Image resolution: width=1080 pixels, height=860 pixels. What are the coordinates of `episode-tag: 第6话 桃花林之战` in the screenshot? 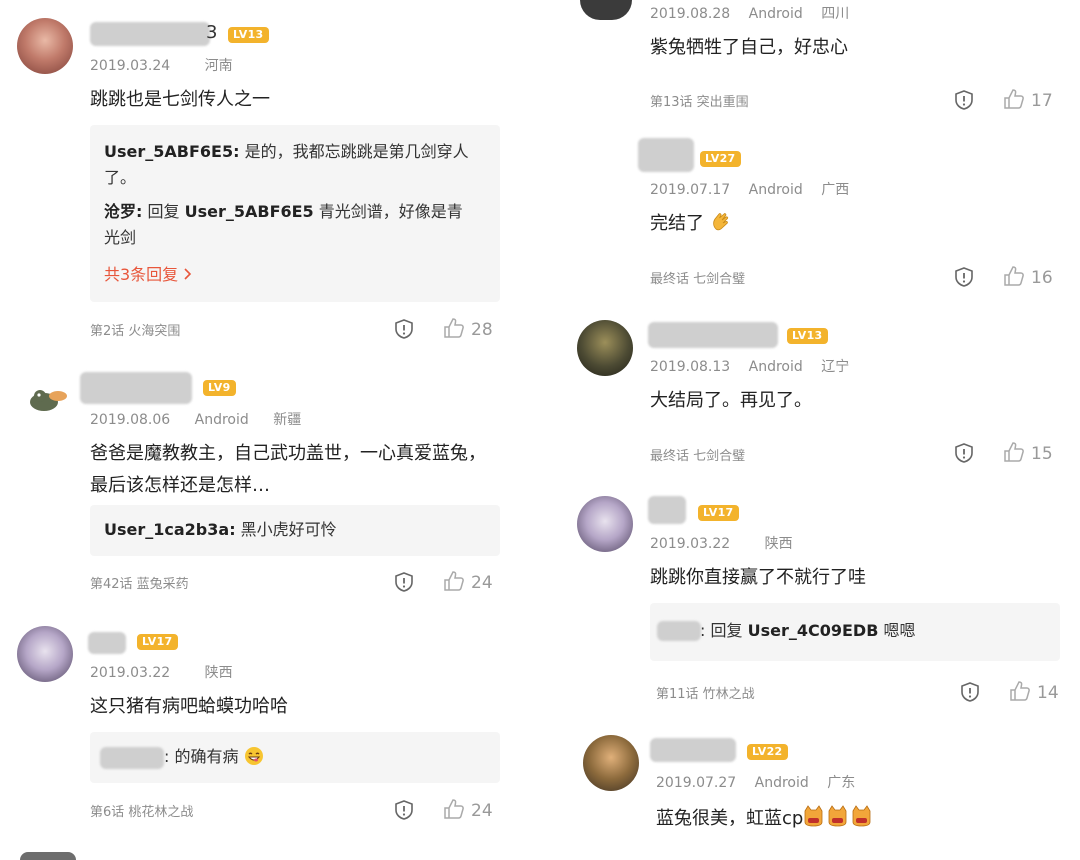 It's located at (141, 810).